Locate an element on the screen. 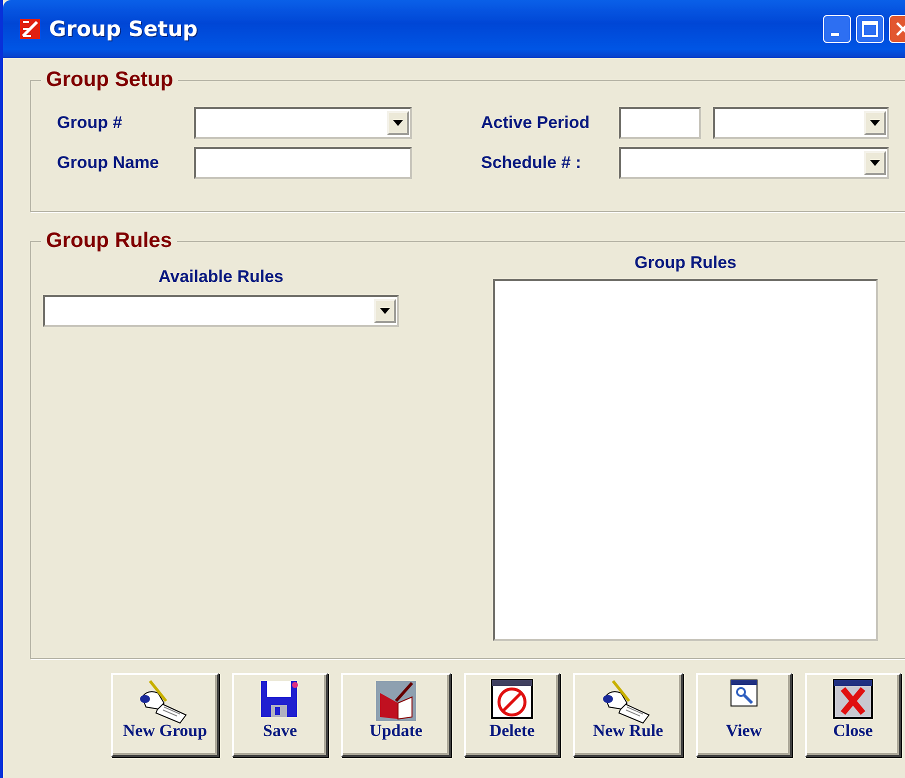  toolbar-button: View is located at coordinates (744, 715).